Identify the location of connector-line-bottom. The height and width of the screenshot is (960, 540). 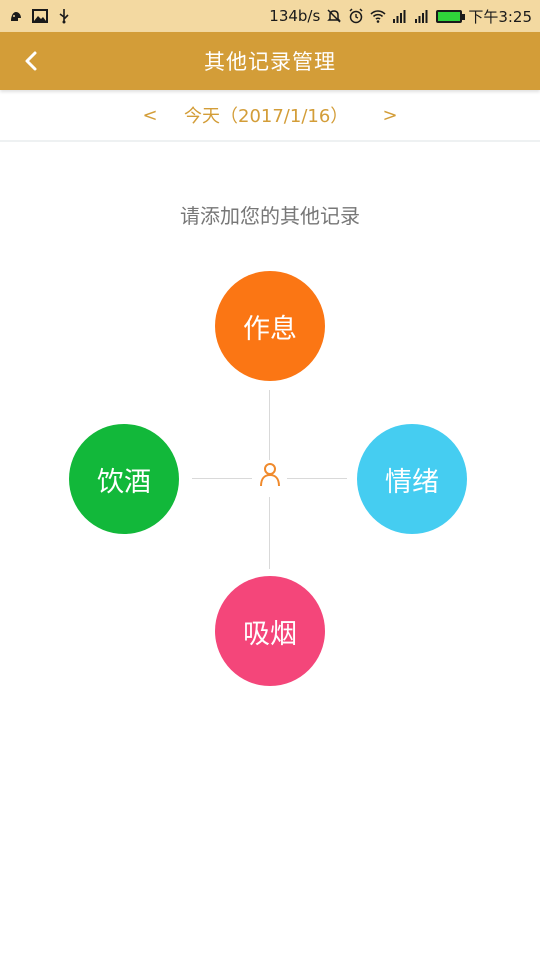
(269, 533).